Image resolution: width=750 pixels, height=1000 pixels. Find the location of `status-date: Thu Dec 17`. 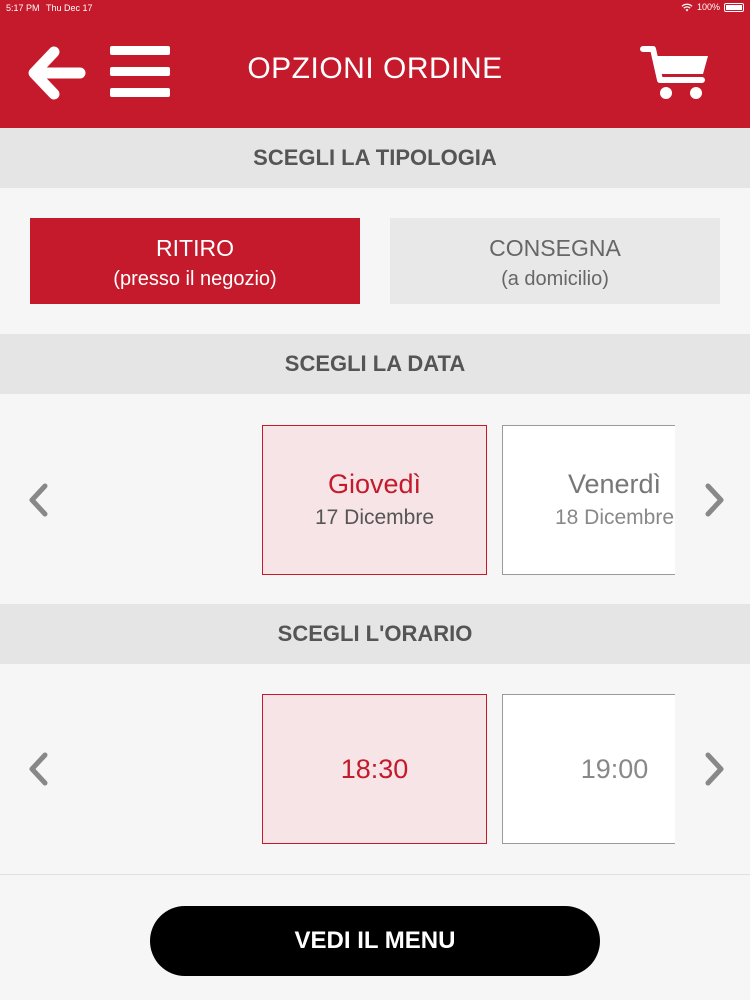

status-date: Thu Dec 17 is located at coordinates (69, 8).